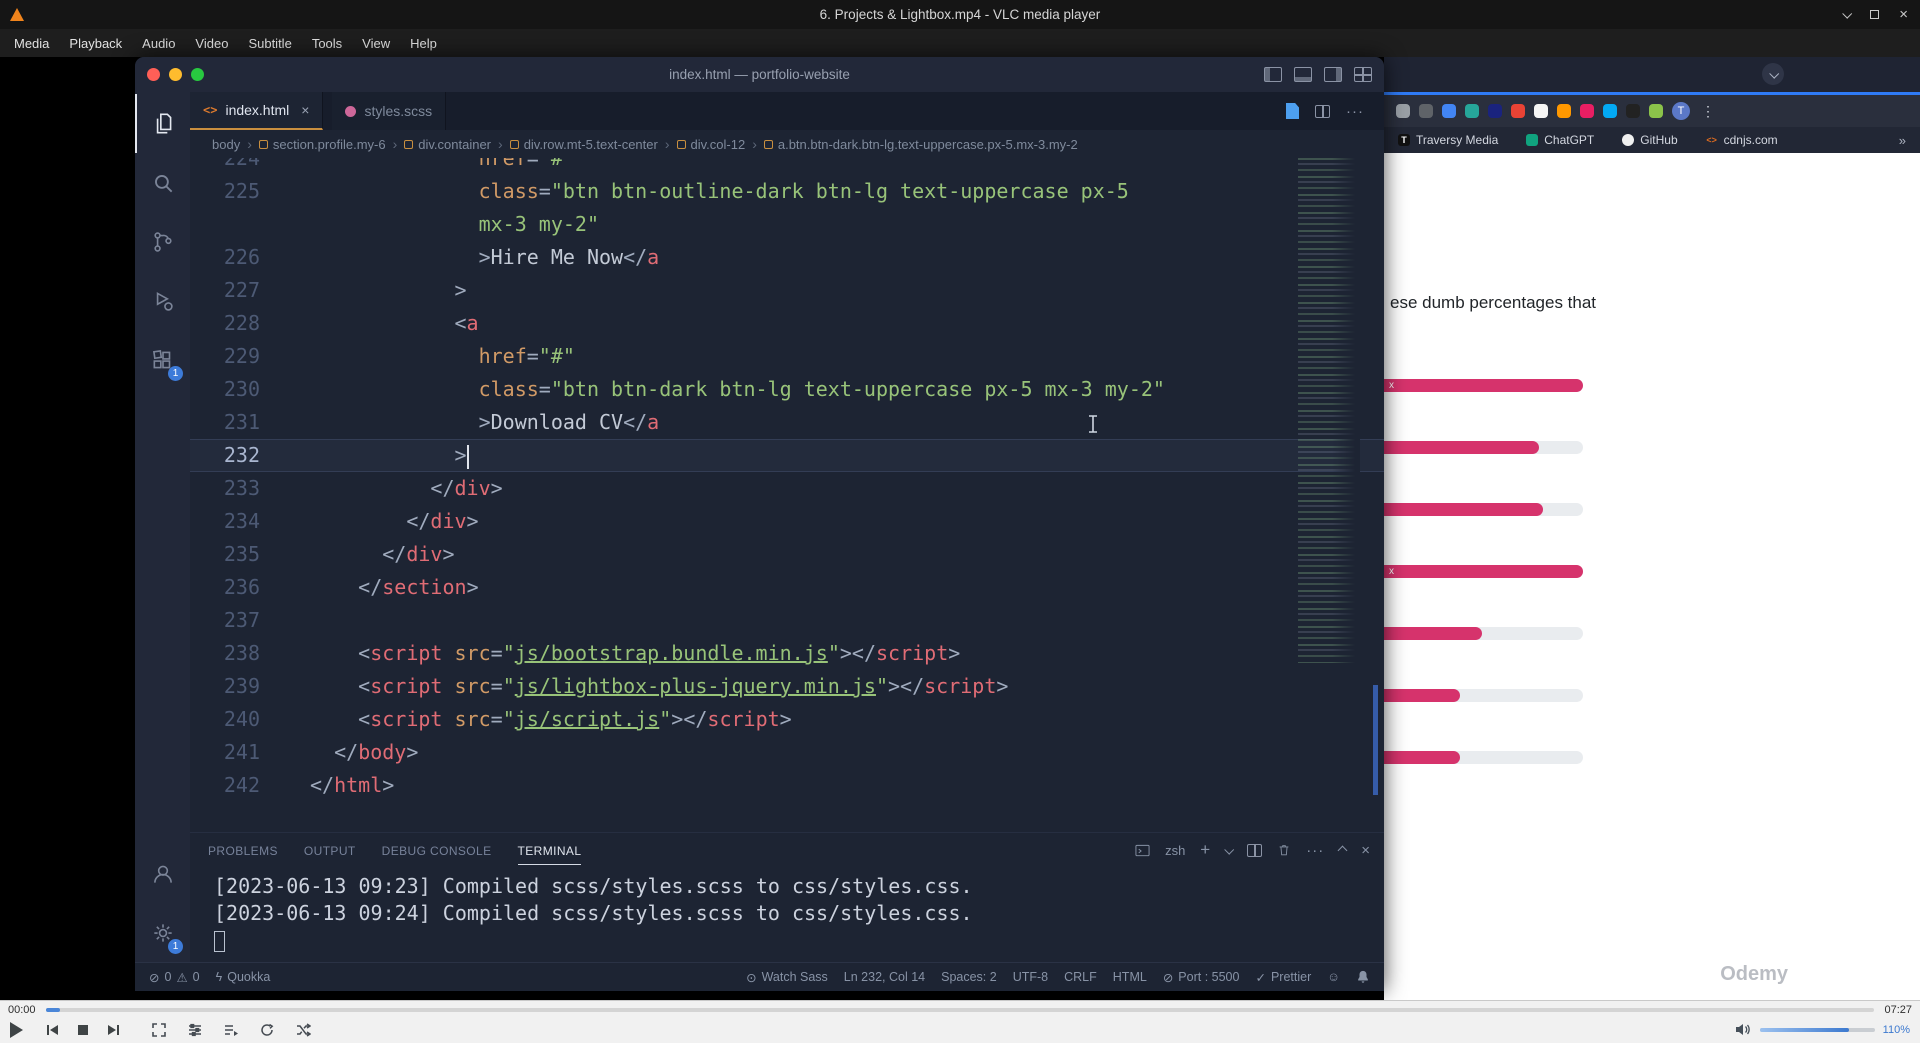 Image resolution: width=1920 pixels, height=1043 pixels. Describe the element at coordinates (1255, 850) in the screenshot. I see `split-terminal-icon` at that location.